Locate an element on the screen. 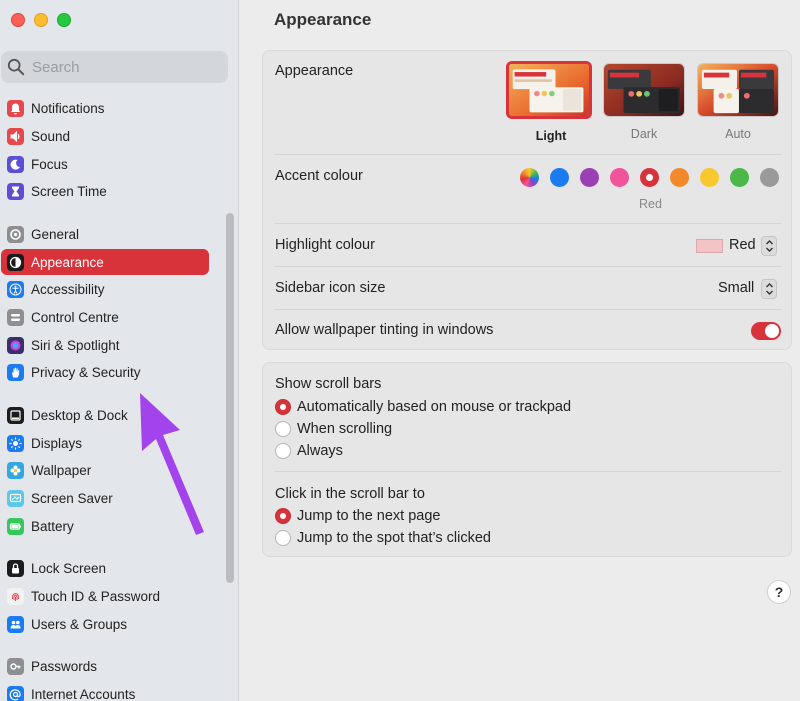 The height and width of the screenshot is (701, 800). show-scroll-bars-label: Show scroll bars is located at coordinates (328, 384).